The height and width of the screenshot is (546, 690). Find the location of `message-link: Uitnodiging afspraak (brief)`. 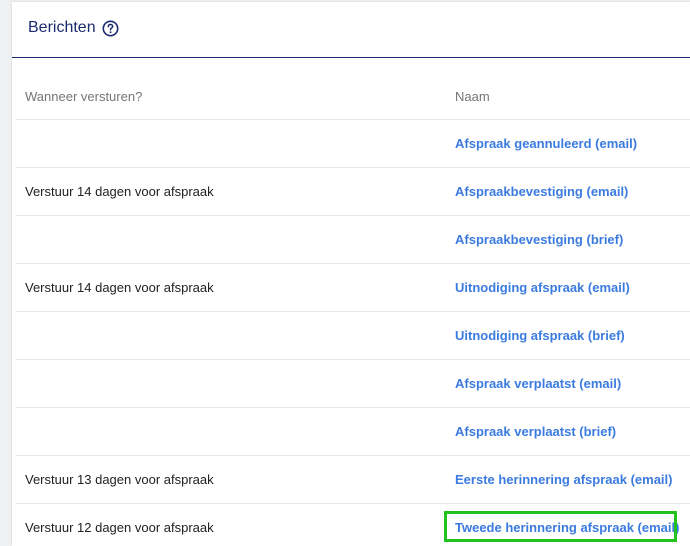

message-link: Uitnodiging afspraak (brief) is located at coordinates (540, 335).